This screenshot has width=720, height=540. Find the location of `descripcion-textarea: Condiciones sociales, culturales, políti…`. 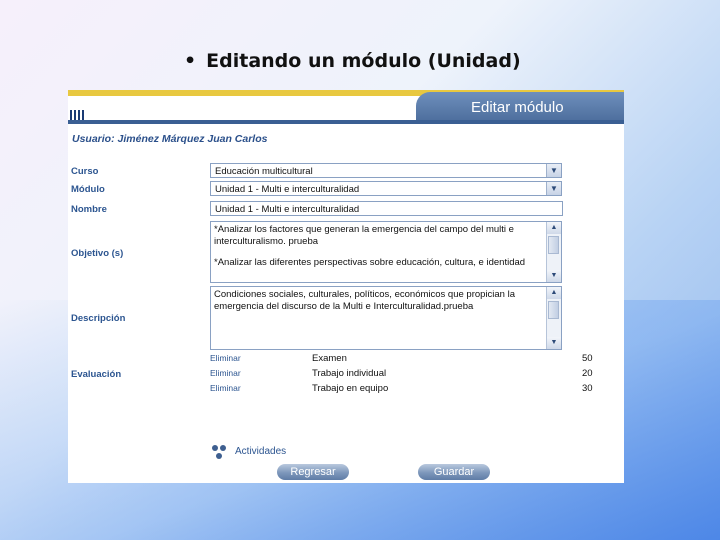

descripcion-textarea: Condiciones sociales, culturales, políti… is located at coordinates (386, 318).